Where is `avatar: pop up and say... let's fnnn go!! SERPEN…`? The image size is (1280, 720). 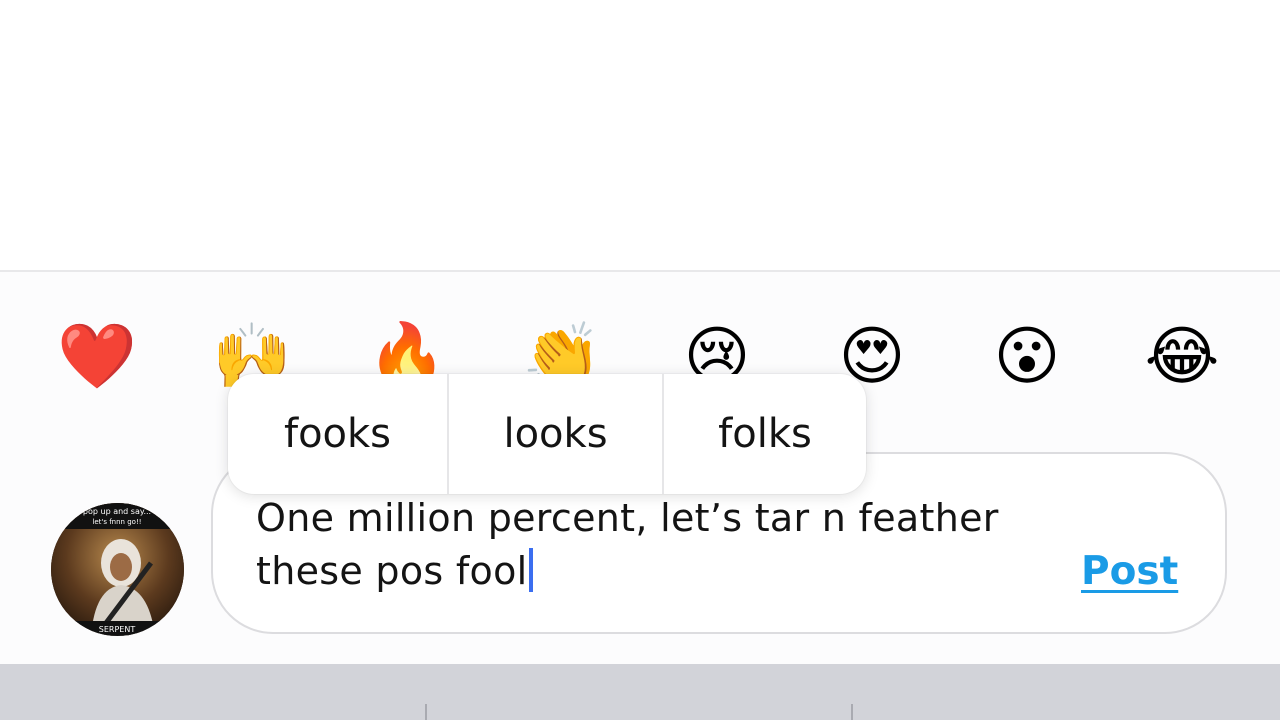 avatar: pop up and say... let's fnnn go!! SERPEN… is located at coordinates (117, 569).